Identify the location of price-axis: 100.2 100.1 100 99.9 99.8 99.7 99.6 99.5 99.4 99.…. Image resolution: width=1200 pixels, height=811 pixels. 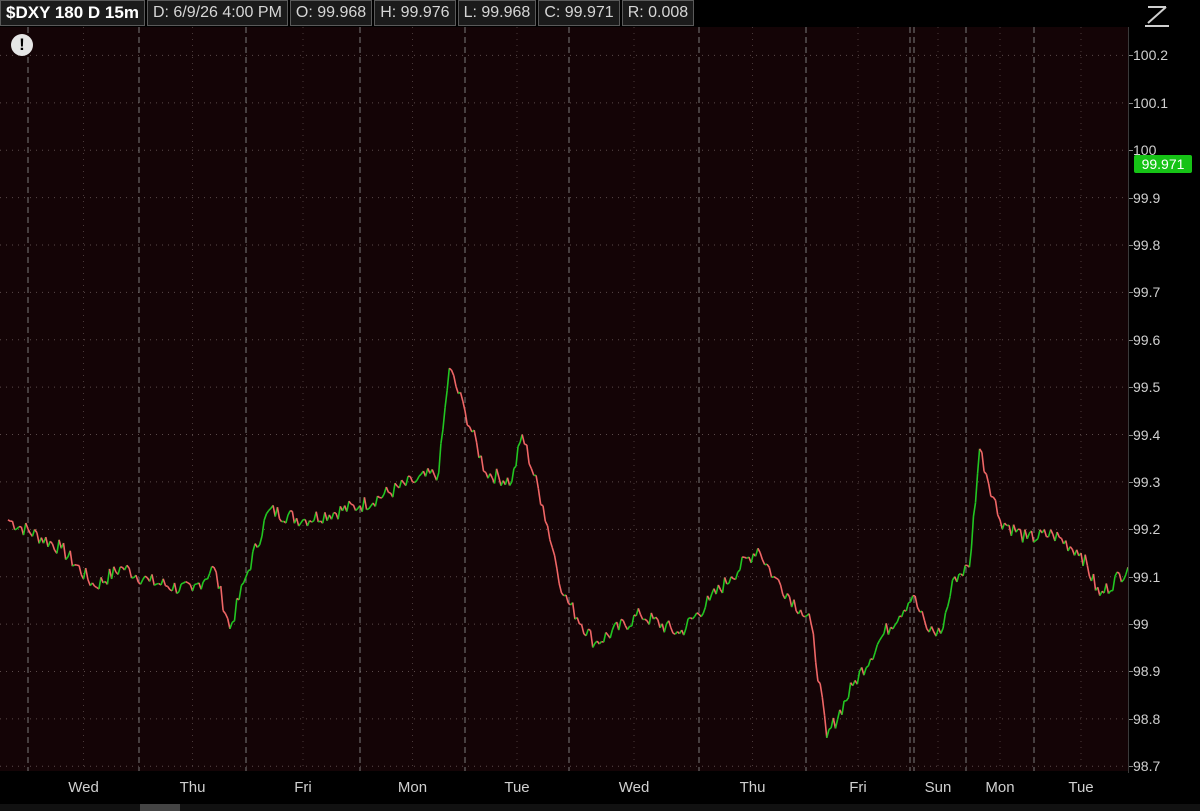
(1164, 400).